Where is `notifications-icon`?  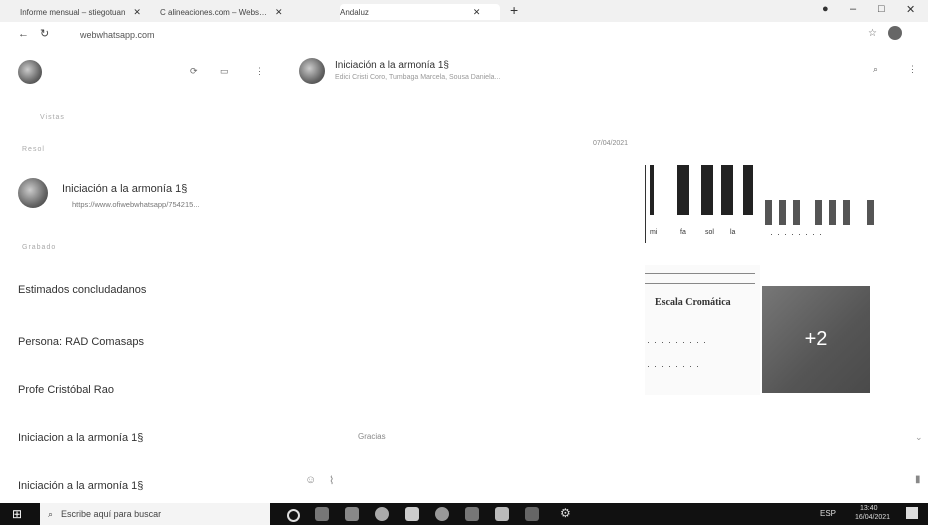 notifications-icon is located at coordinates (912, 513).